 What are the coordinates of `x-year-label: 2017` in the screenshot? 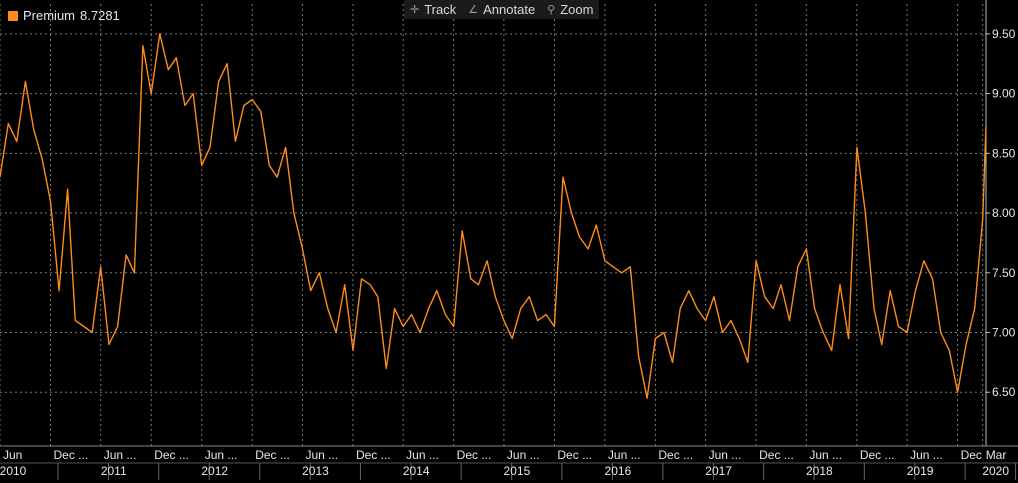 It's located at (718, 471).